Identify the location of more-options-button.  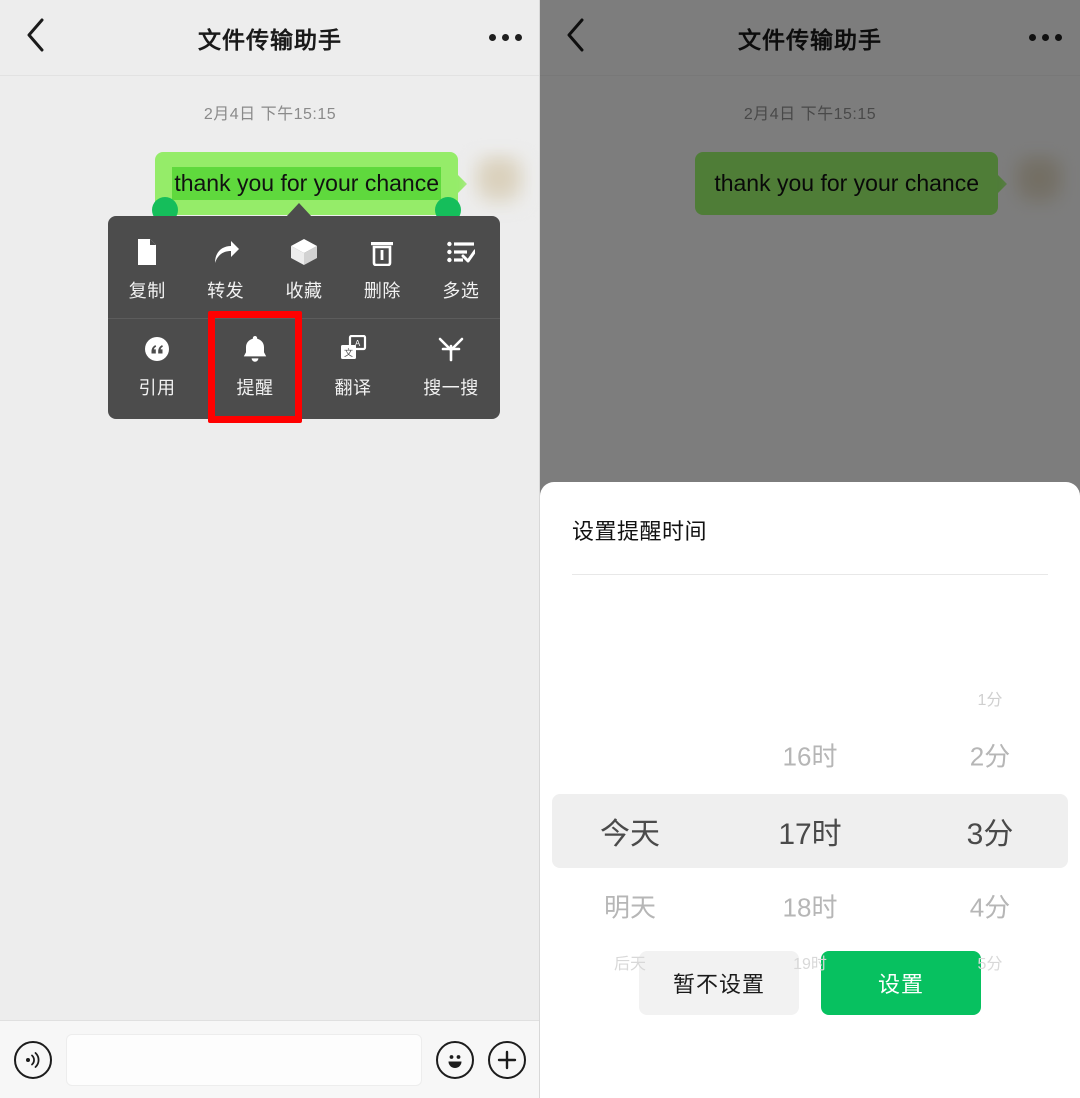
(504, 38).